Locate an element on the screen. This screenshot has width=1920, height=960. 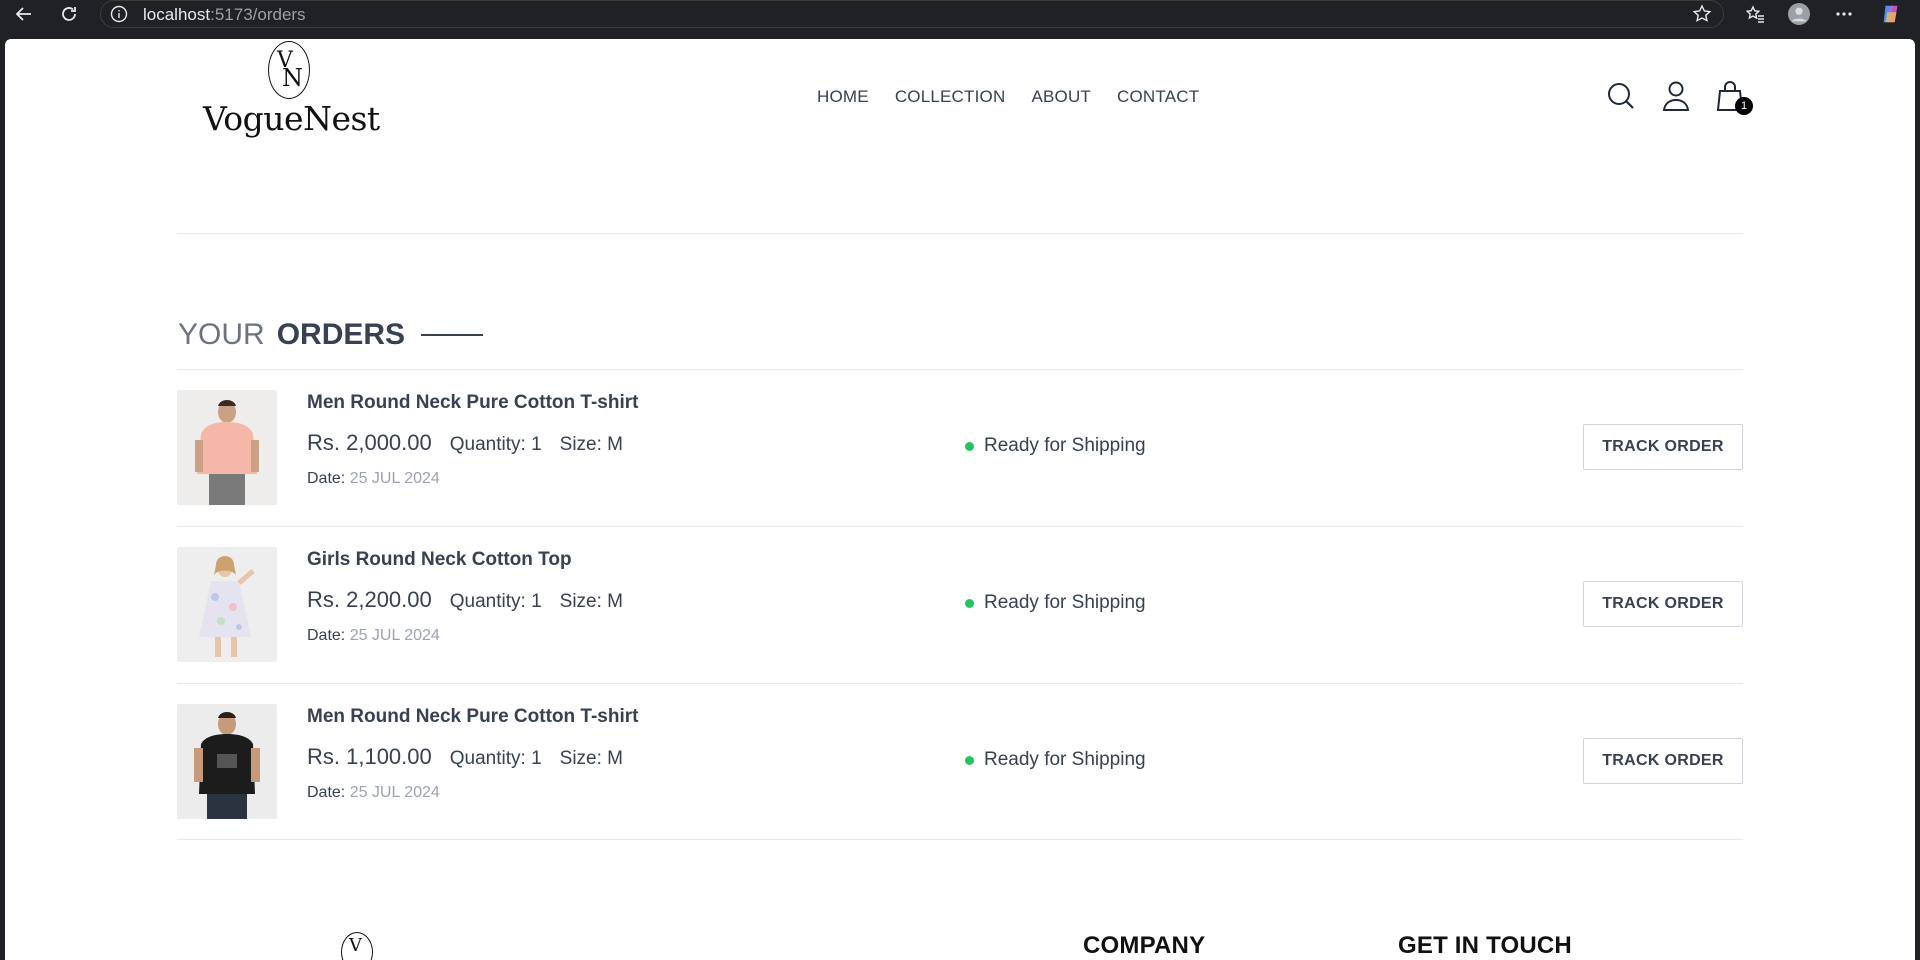
page-title: YOUR ORDERS is located at coordinates (331, 335).